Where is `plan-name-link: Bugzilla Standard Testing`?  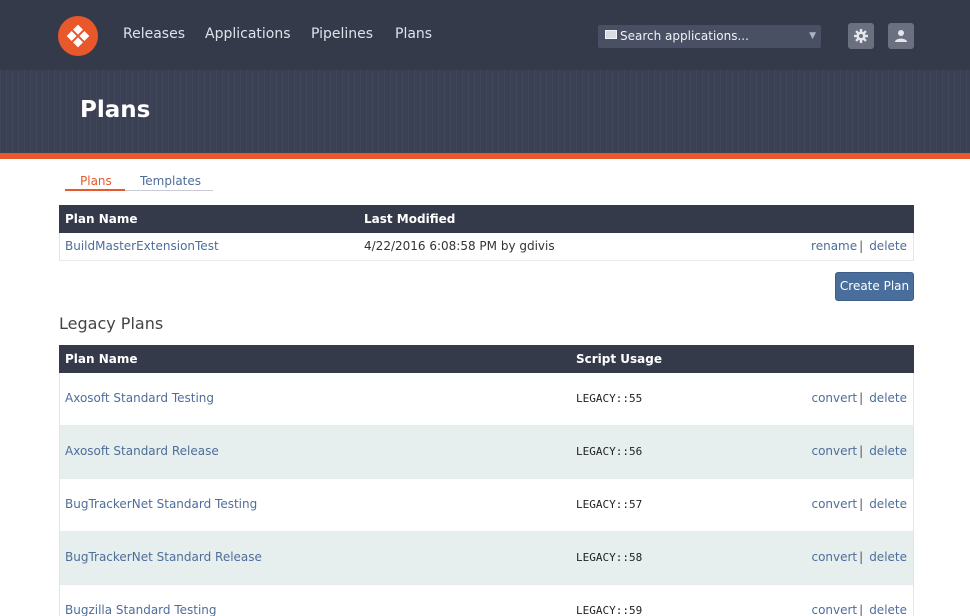 plan-name-link: Bugzilla Standard Testing is located at coordinates (141, 609).